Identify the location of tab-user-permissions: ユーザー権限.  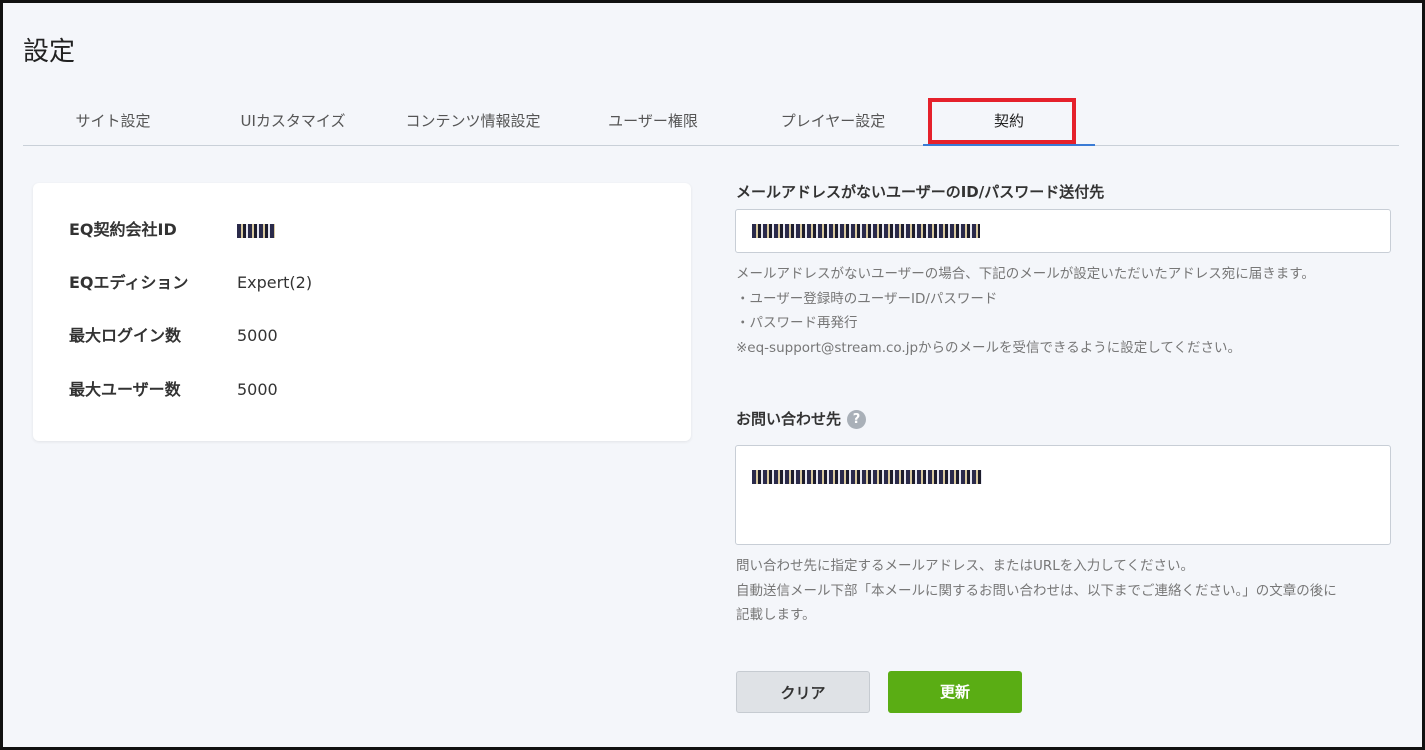
(653, 121).